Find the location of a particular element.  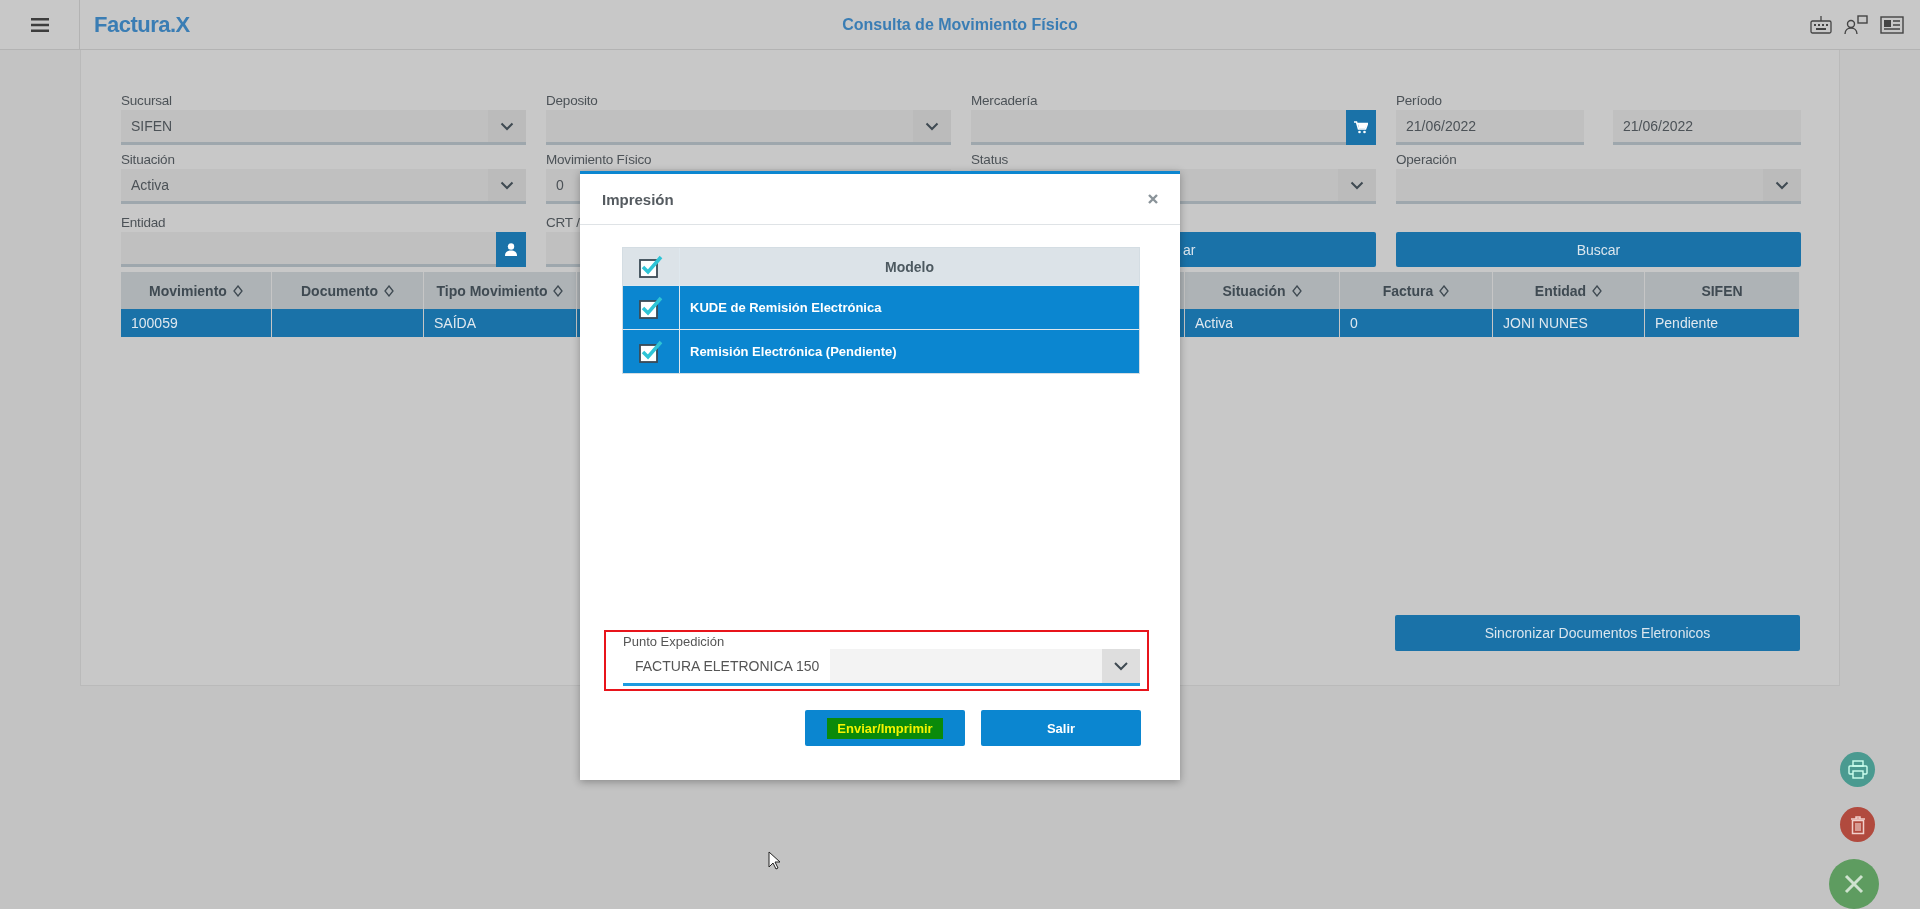

person-icon is located at coordinates (511, 249).